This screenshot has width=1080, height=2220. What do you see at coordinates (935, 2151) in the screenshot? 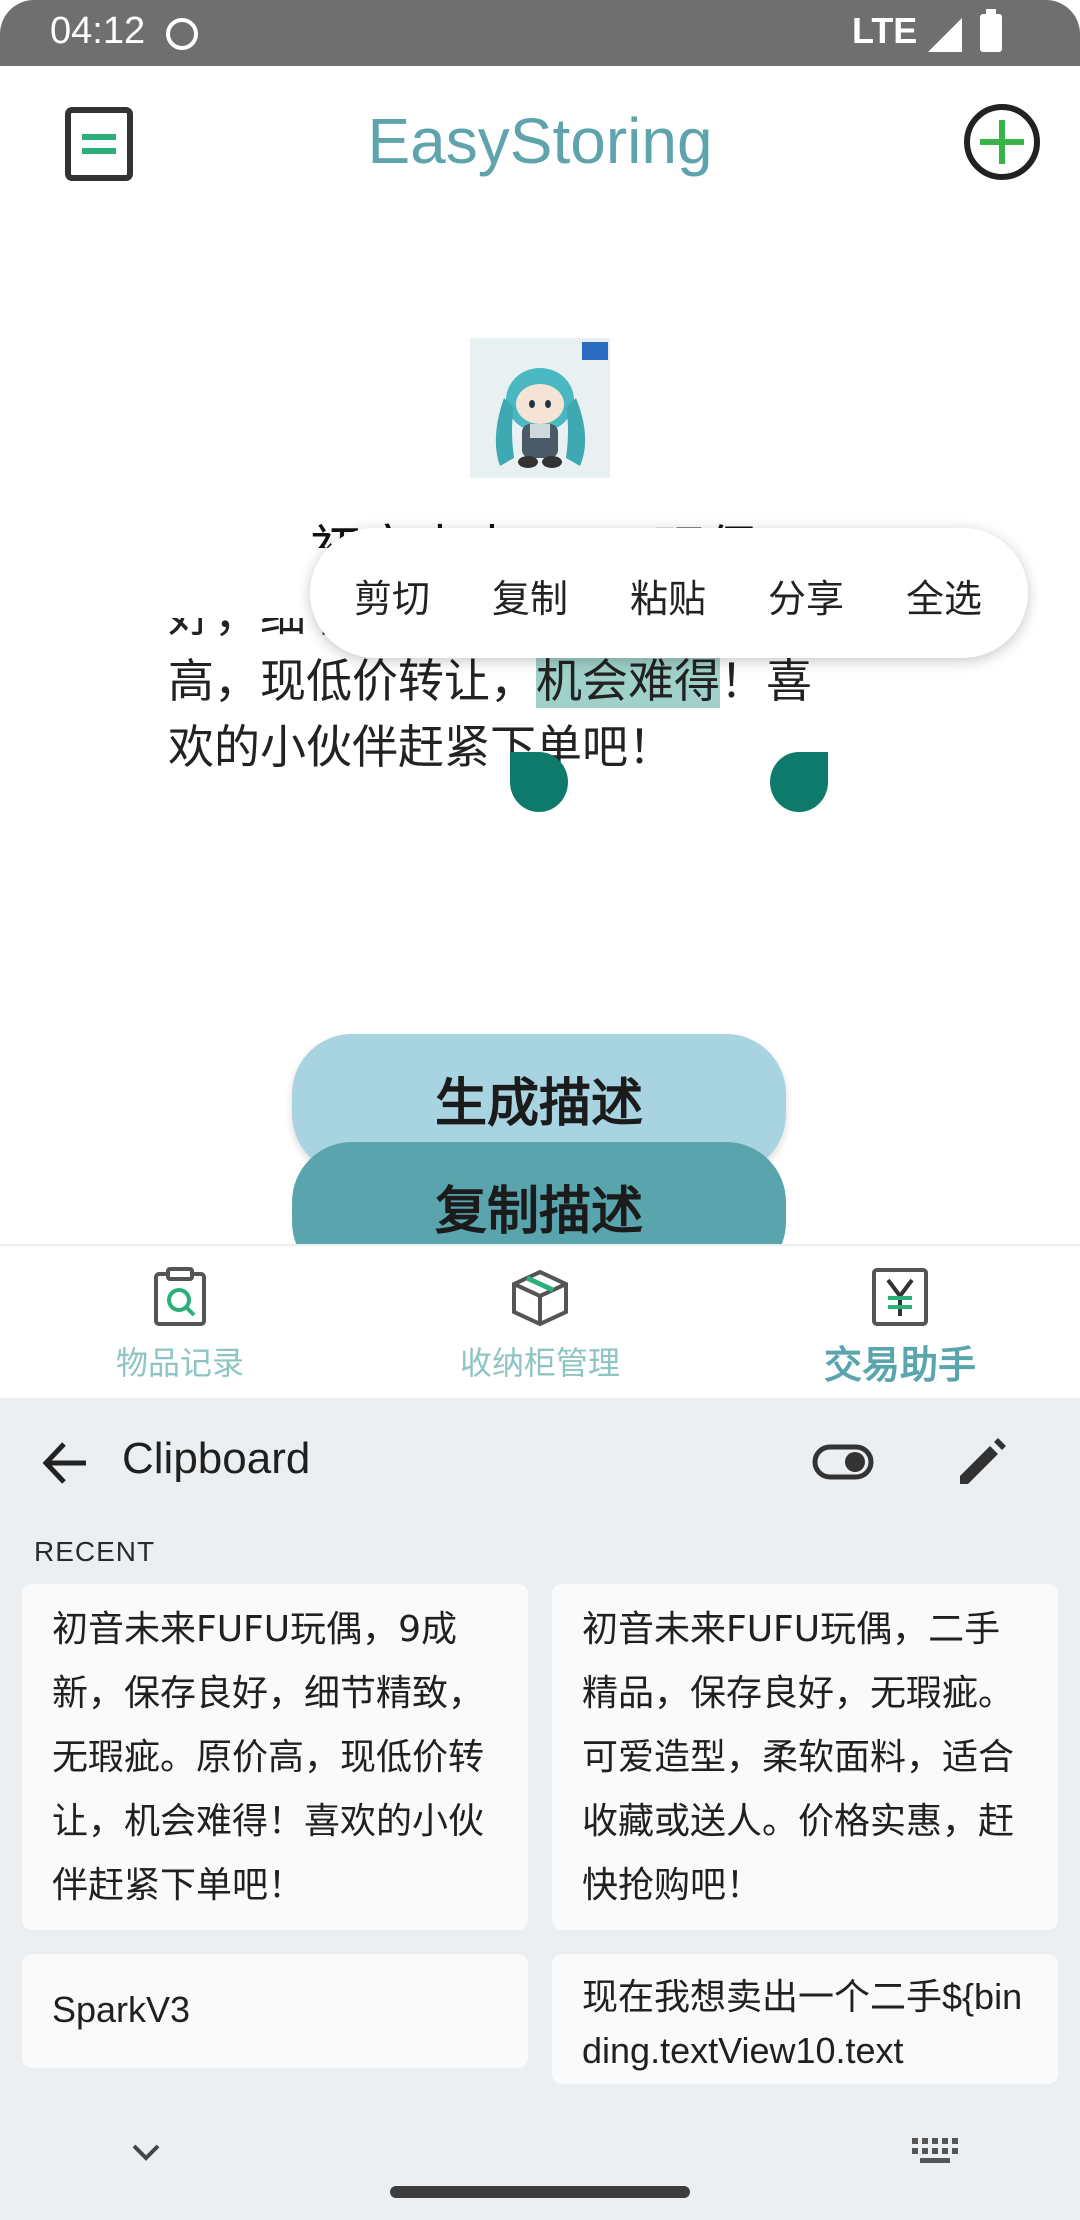
I see `keyboard-icon` at bounding box center [935, 2151].